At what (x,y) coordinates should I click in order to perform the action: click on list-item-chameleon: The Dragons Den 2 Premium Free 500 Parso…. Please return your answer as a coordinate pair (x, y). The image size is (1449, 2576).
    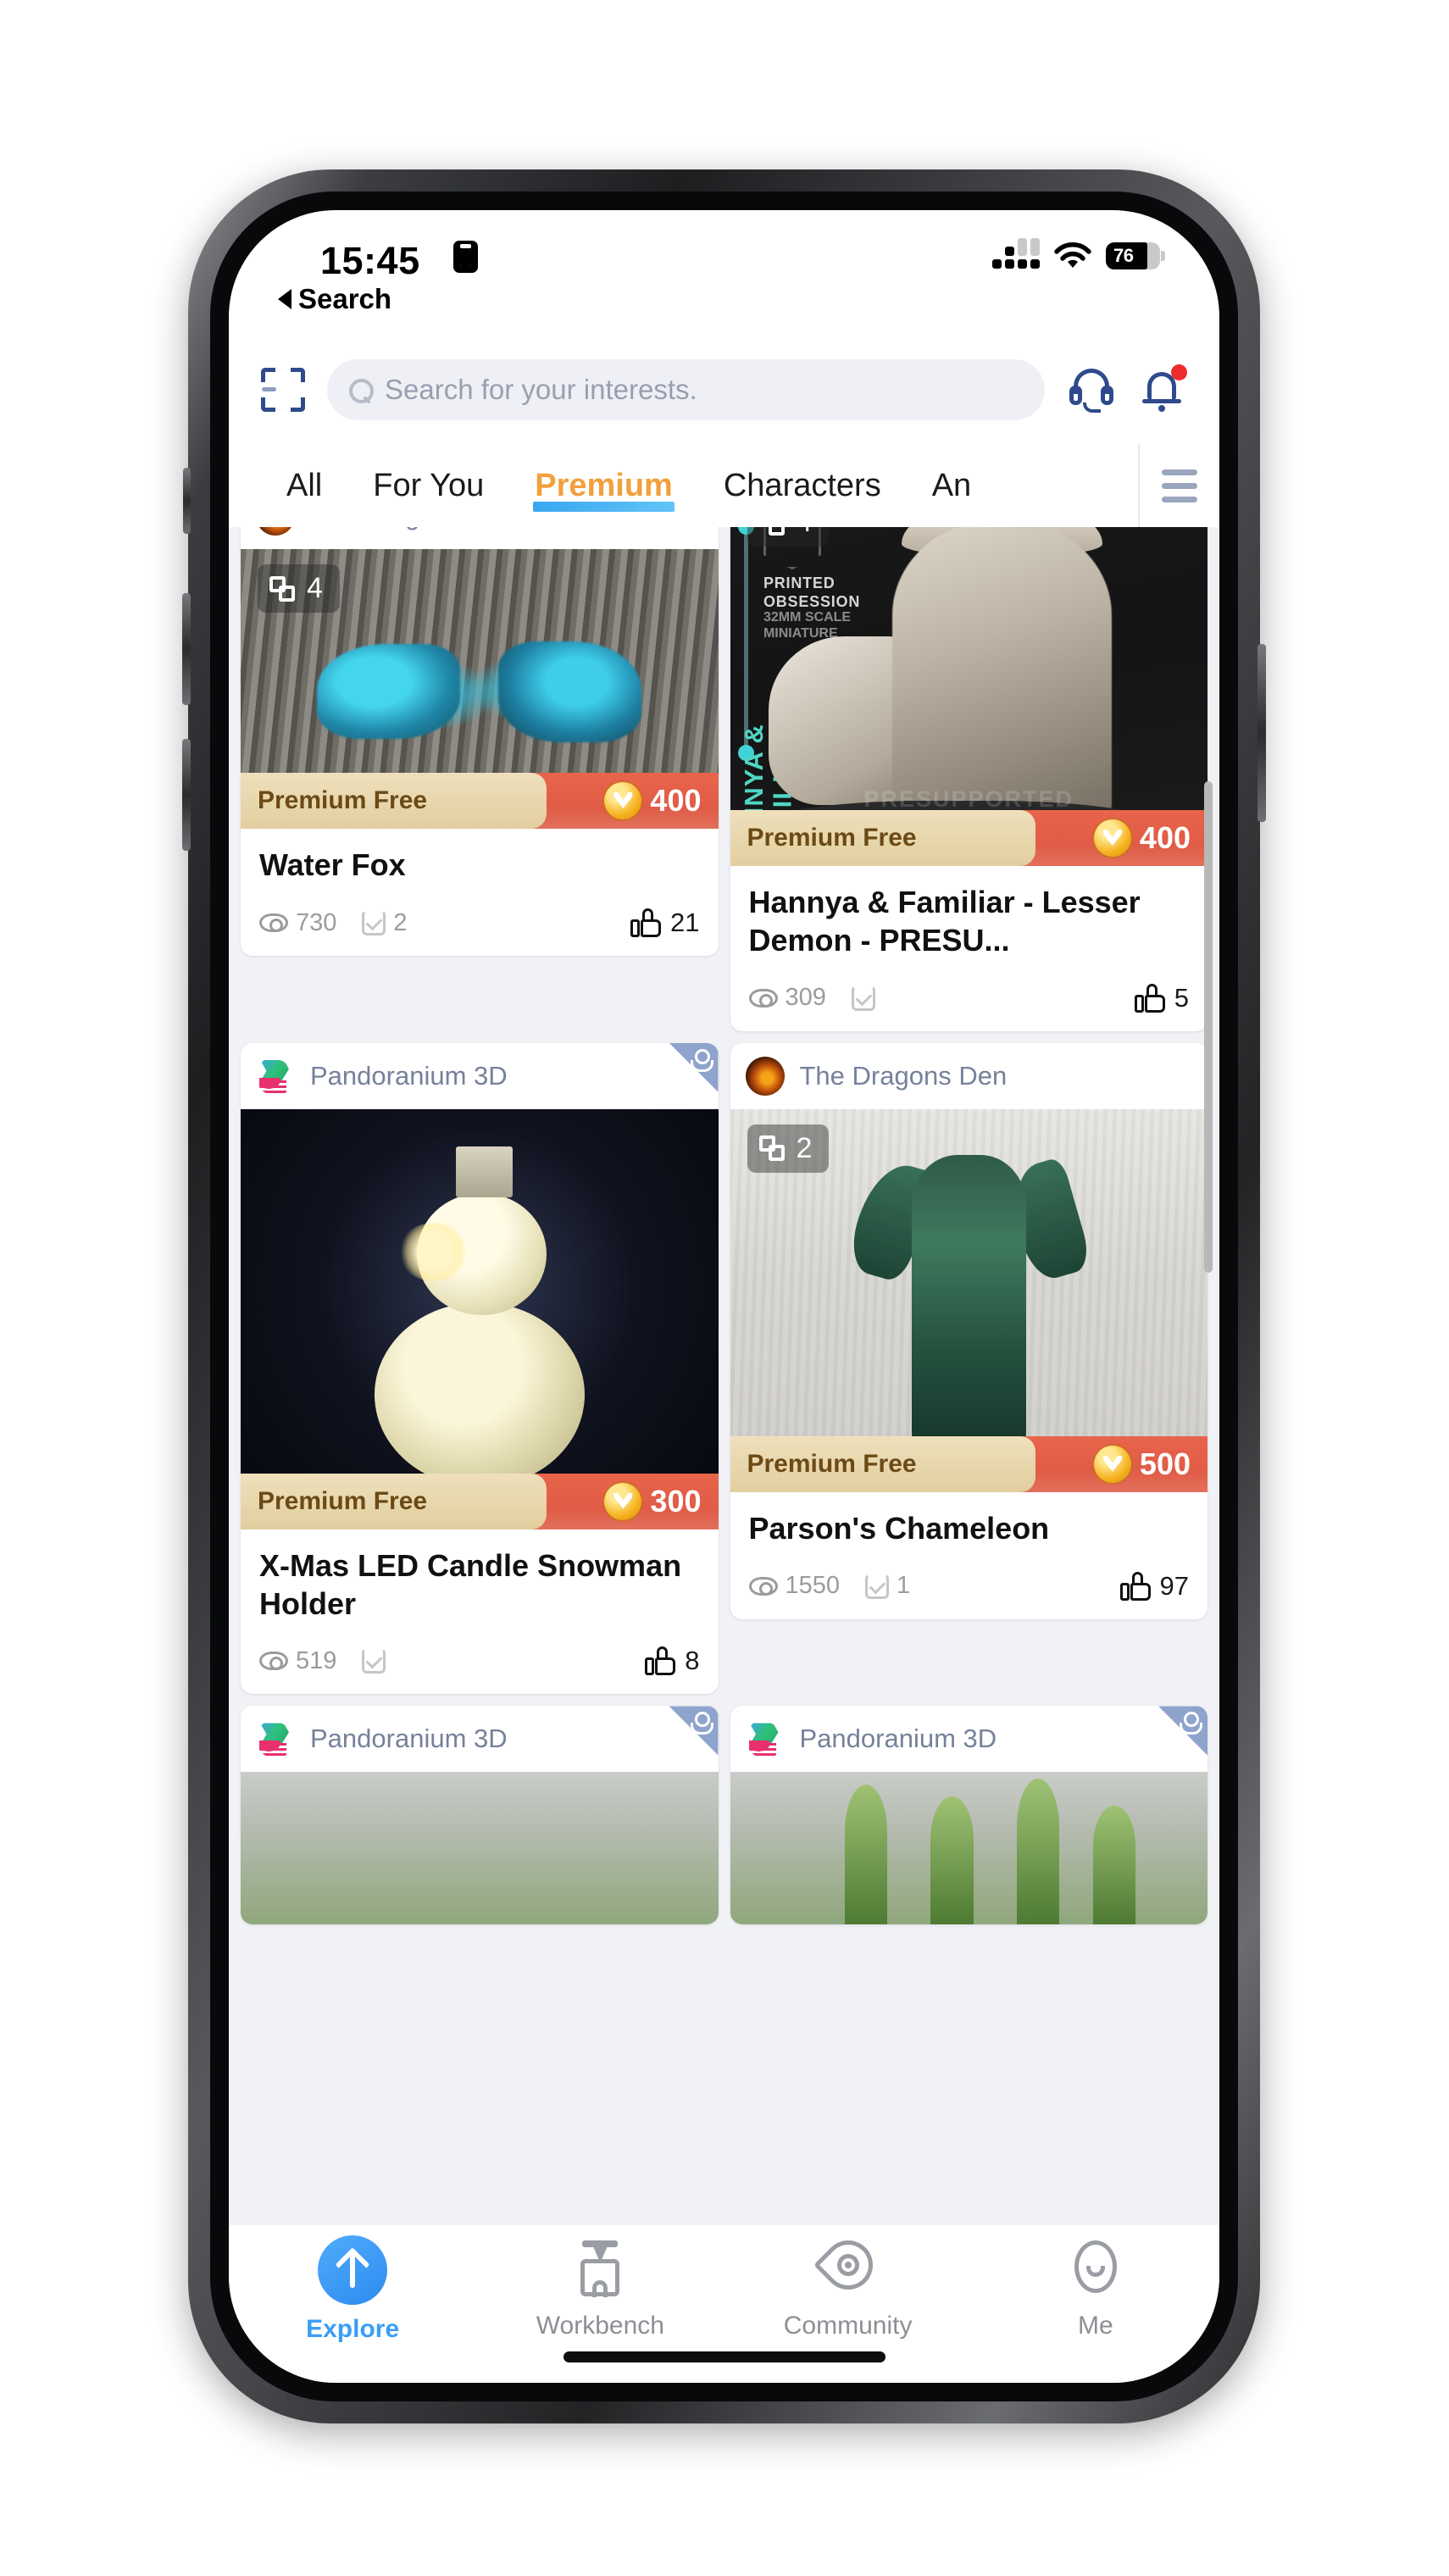
    Looking at the image, I should click on (969, 1330).